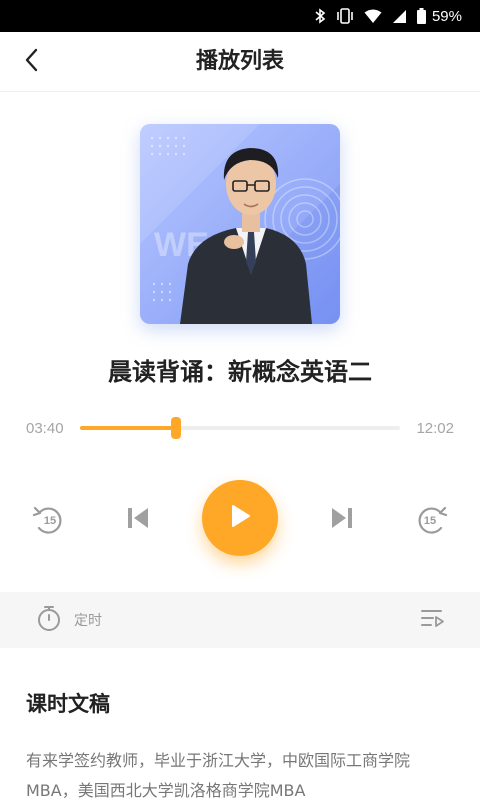 This screenshot has width=480, height=806. What do you see at coordinates (345, 16) in the screenshot?
I see `vibrate-icon` at bounding box center [345, 16].